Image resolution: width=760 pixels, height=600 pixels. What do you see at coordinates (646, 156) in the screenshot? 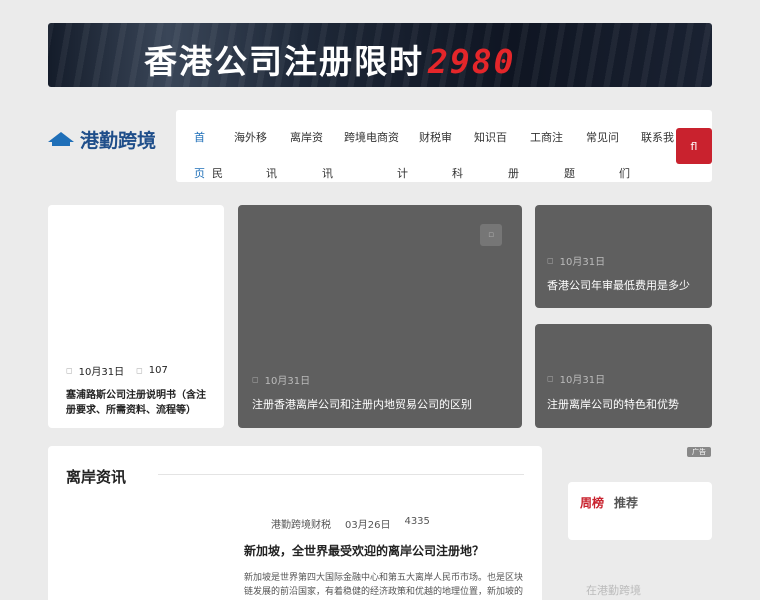
I see `nav-item-contact: 联系我 们` at bounding box center [646, 156].